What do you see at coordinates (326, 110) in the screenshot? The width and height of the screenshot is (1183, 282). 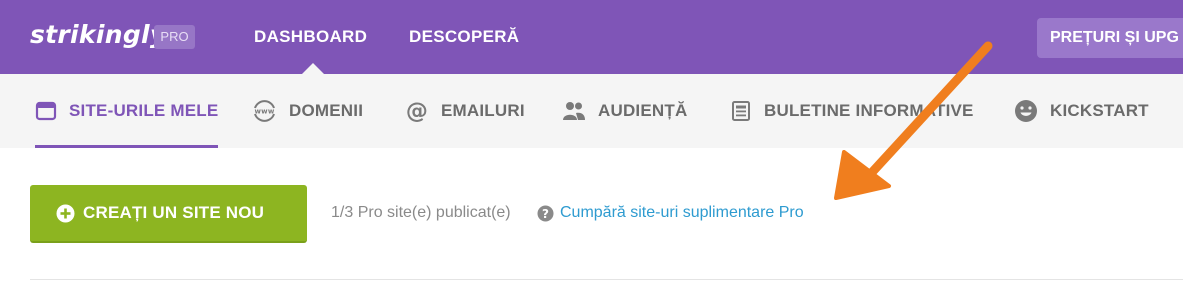 I see `tab-label: DOMENII` at bounding box center [326, 110].